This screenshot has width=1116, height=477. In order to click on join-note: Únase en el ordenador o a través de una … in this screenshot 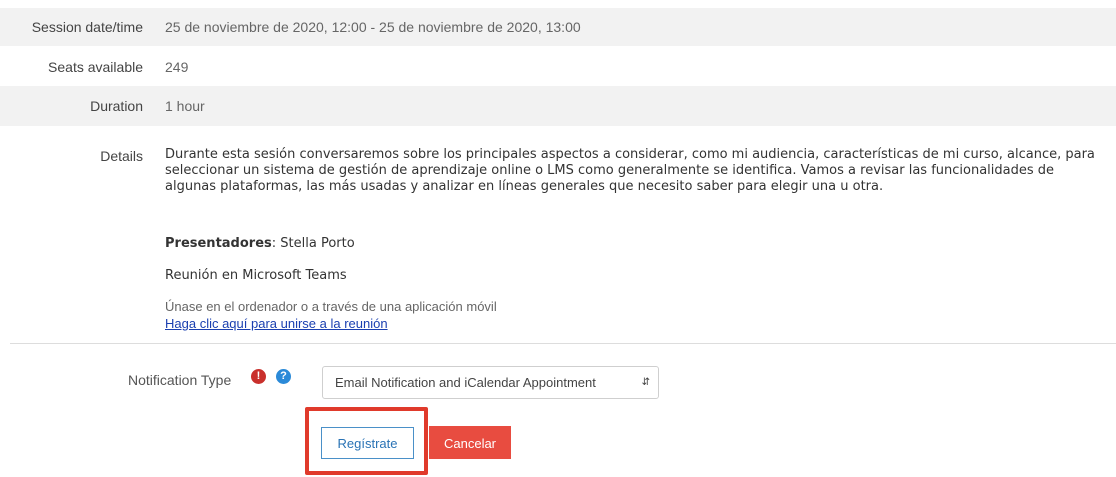, I will do `click(331, 306)`.